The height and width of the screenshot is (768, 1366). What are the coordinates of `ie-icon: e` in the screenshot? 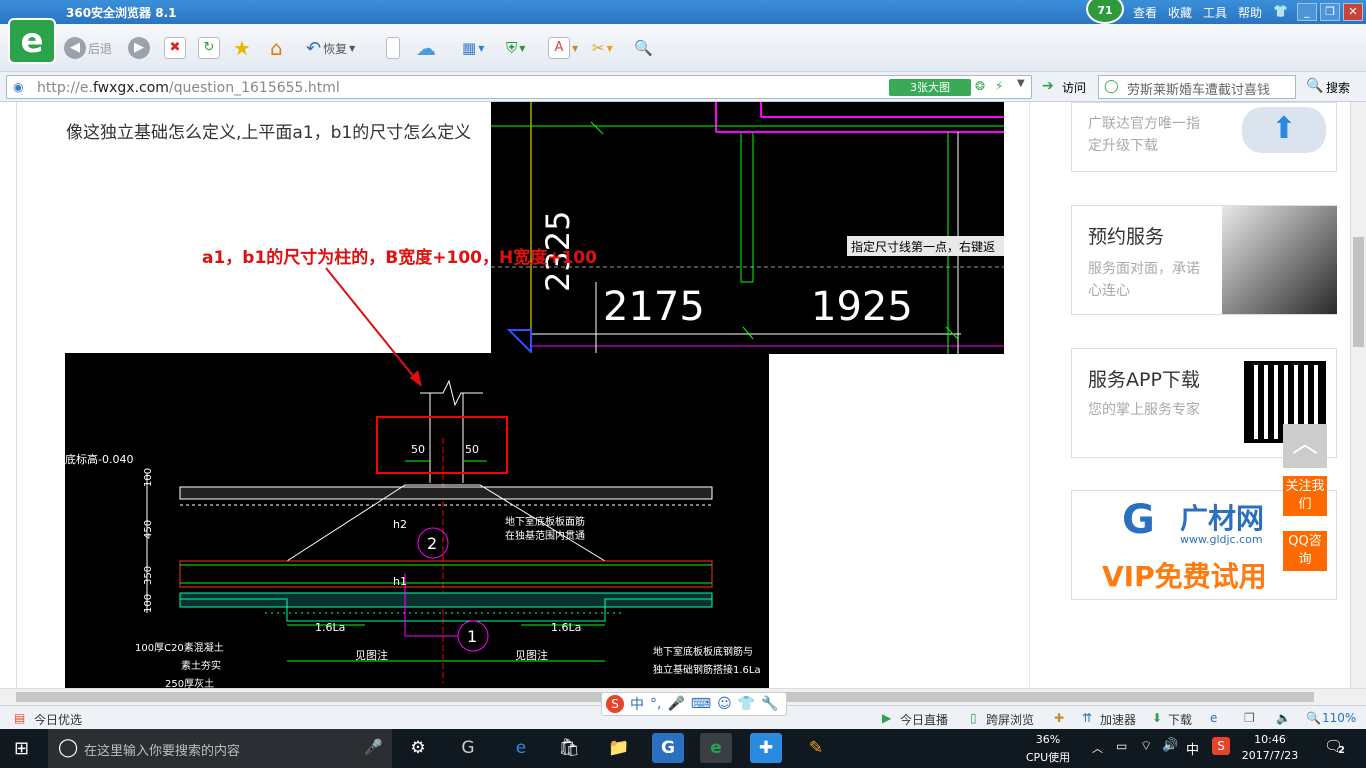 It's located at (1213, 718).